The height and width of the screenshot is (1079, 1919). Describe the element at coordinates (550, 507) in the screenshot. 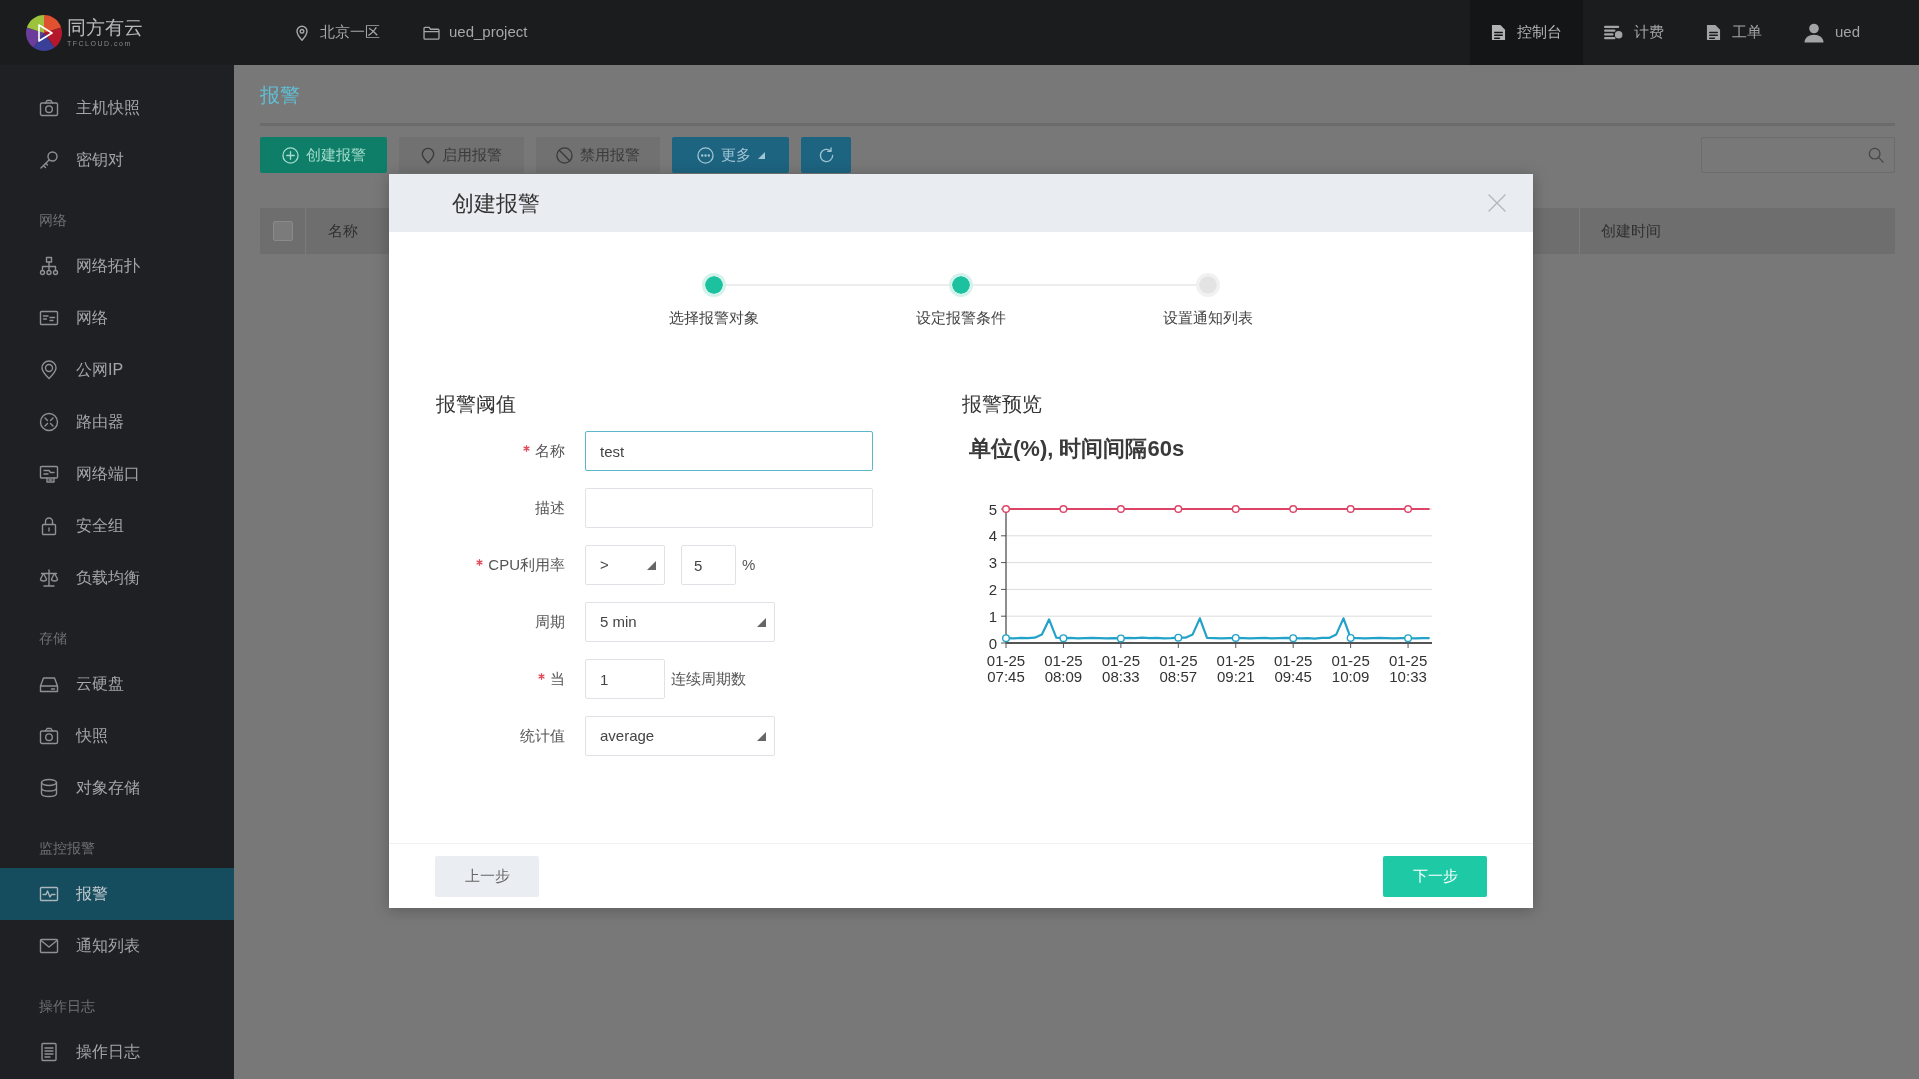

I see `field-label: 描述` at that location.